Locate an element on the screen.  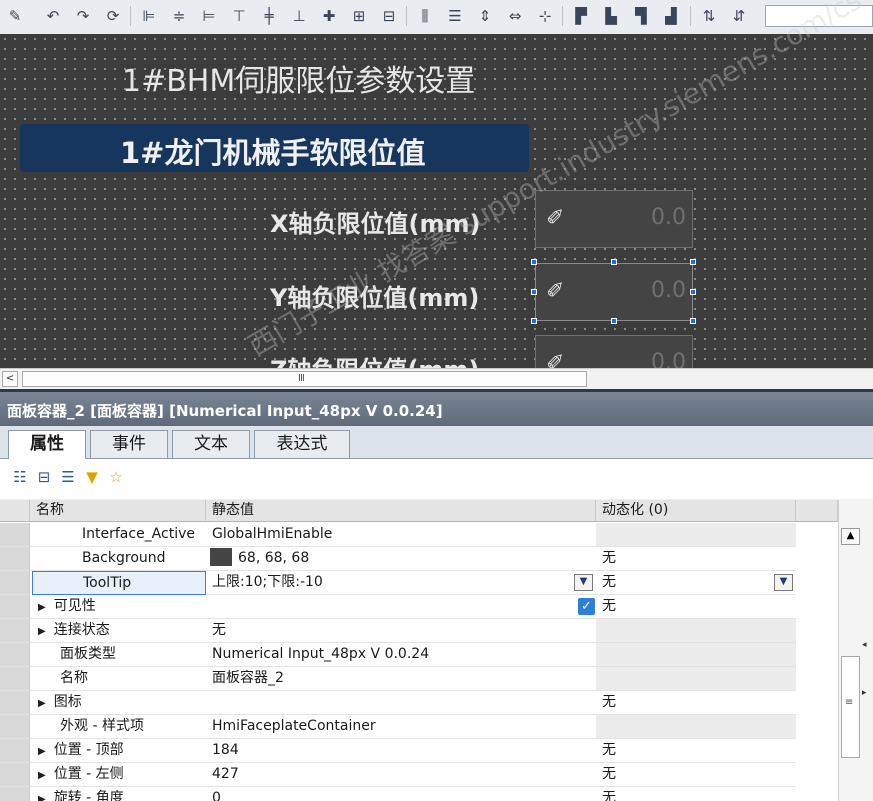
grid-vertical-scrollbar: ▲ ≡ is located at coordinates (855, 650).